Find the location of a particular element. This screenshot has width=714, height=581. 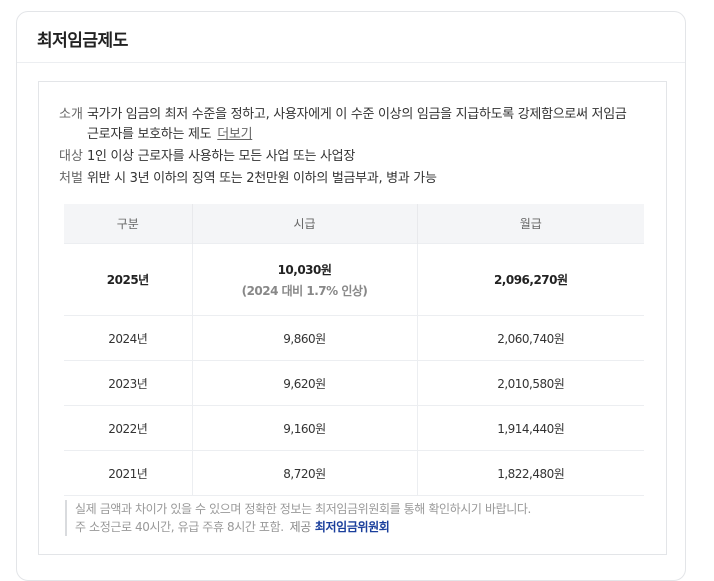

monthly-cell: 2,010,580원 is located at coordinates (530, 383).